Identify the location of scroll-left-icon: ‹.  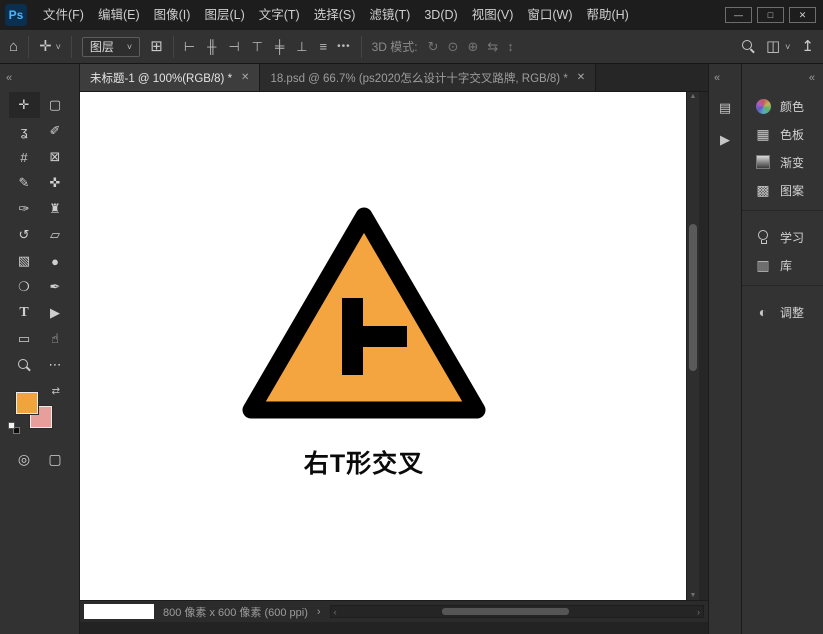
(335, 612).